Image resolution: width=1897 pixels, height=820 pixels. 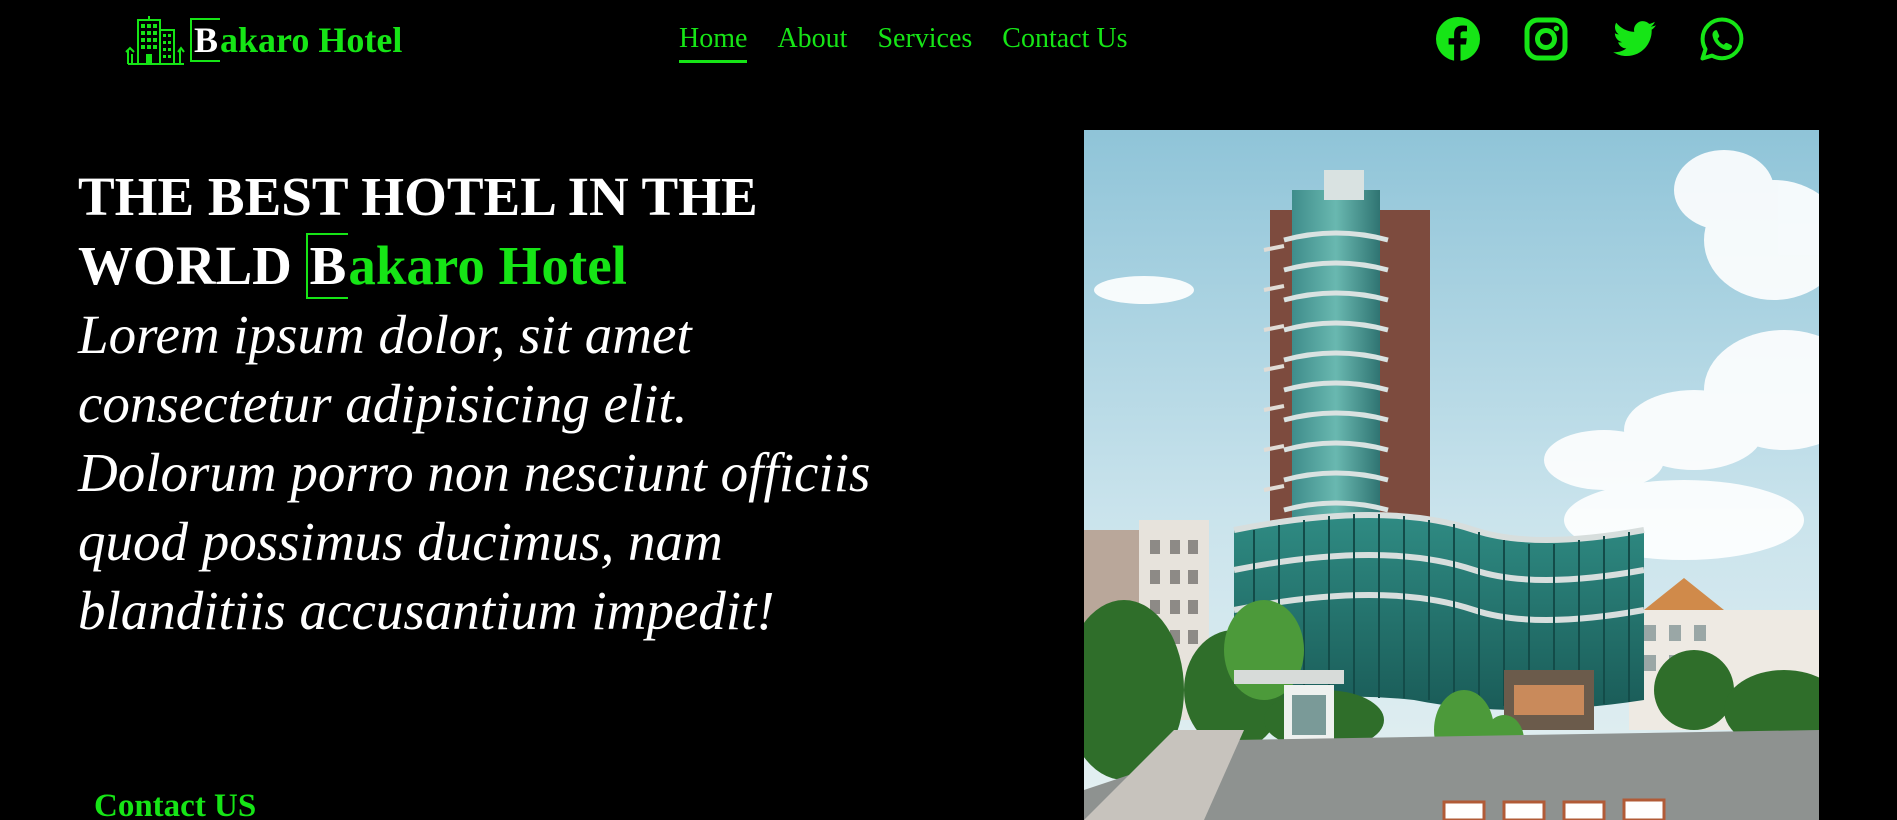 What do you see at coordinates (205, 40) in the screenshot?
I see `brand-initial: B` at bounding box center [205, 40].